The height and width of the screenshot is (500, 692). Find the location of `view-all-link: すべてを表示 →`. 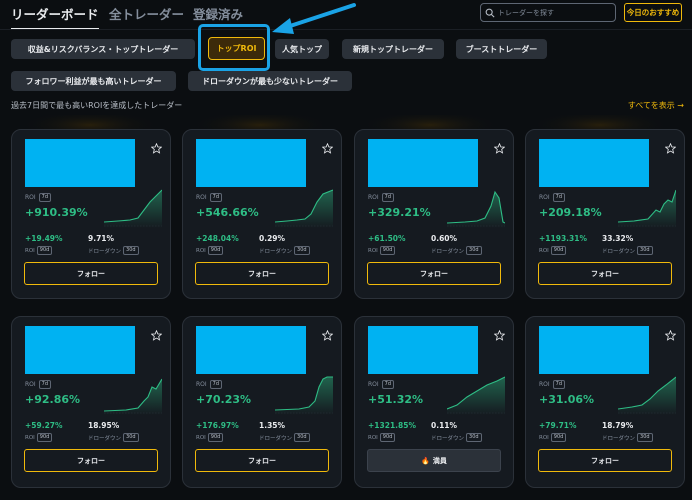

view-all-link: すべてを表示 → is located at coordinates (656, 105).